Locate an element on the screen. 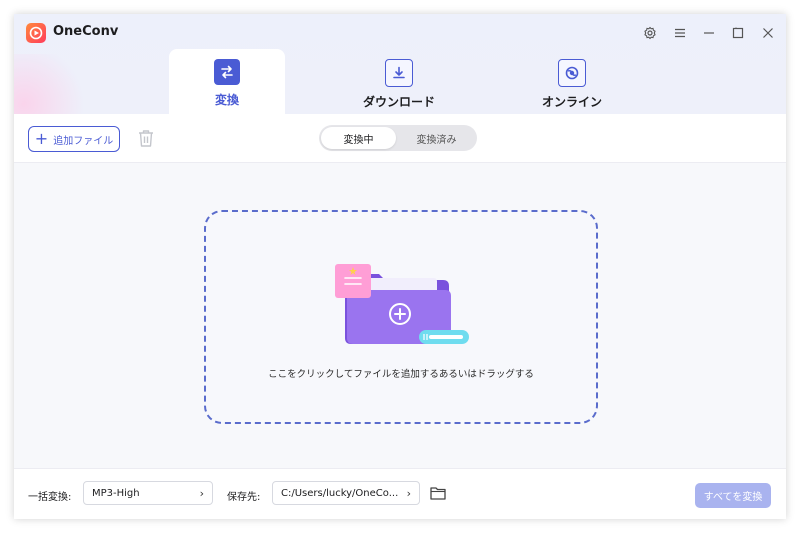  app-logo-icon is located at coordinates (36, 33).